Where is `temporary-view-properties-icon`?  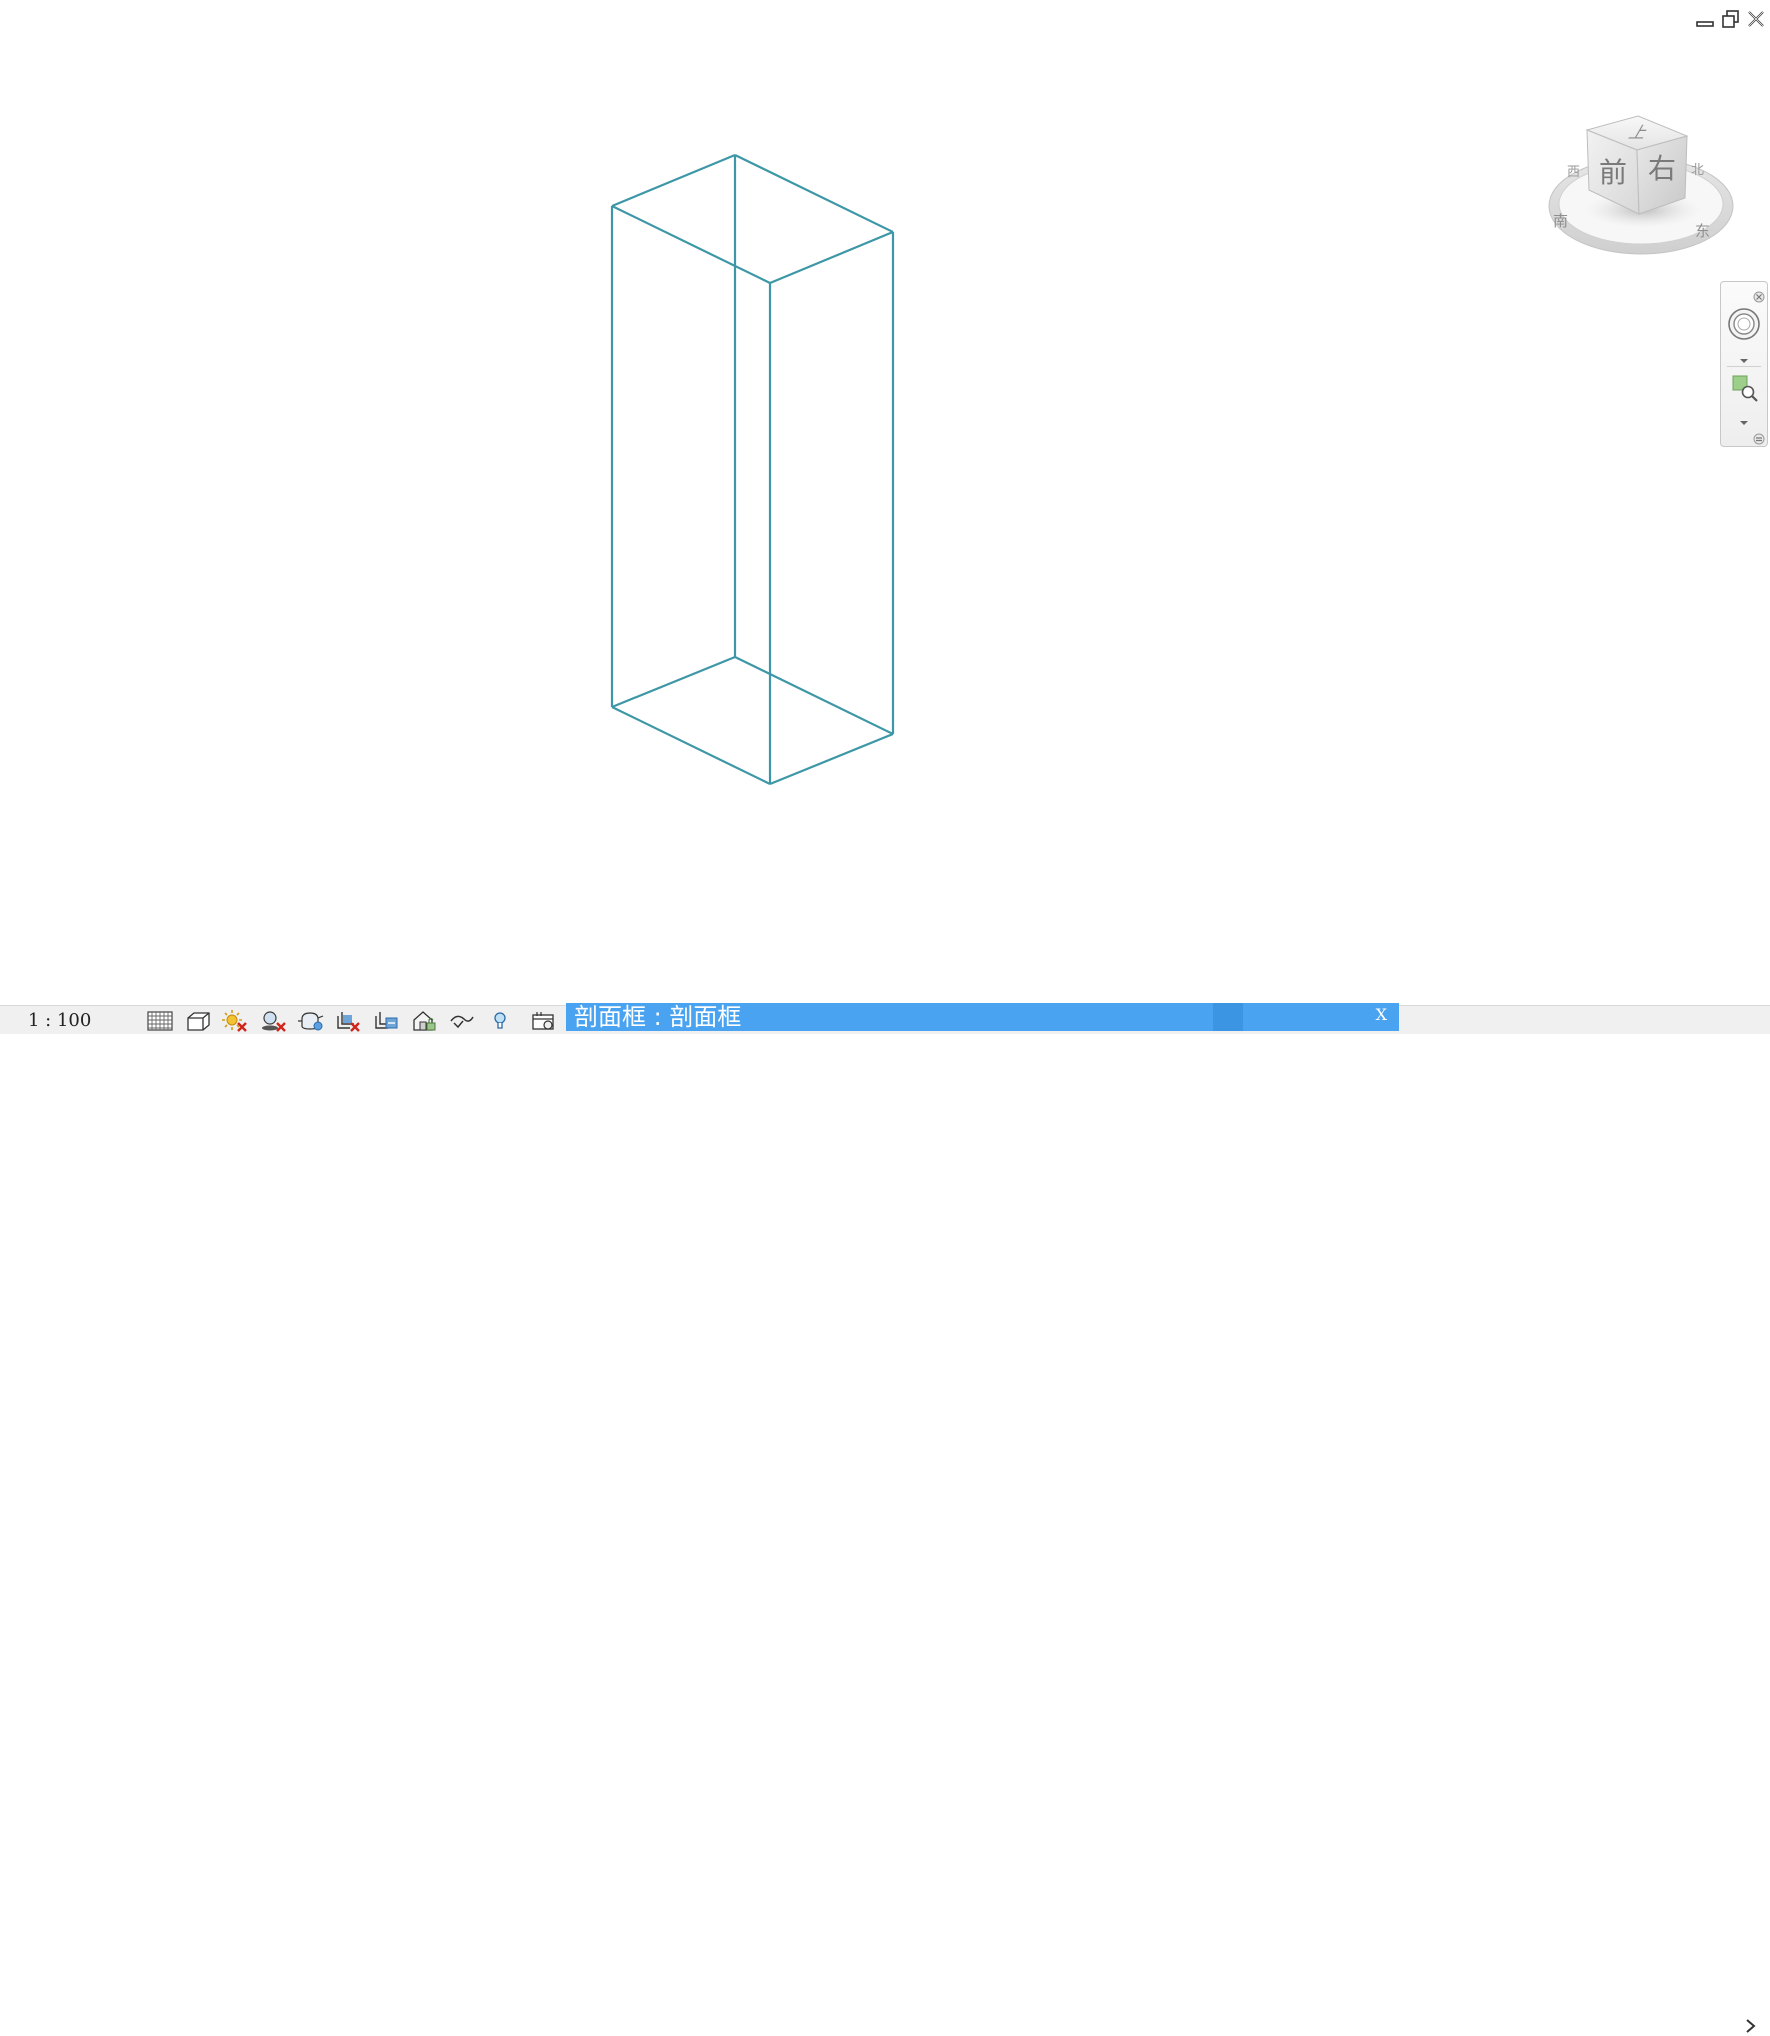
temporary-view-properties-icon is located at coordinates (544, 1021).